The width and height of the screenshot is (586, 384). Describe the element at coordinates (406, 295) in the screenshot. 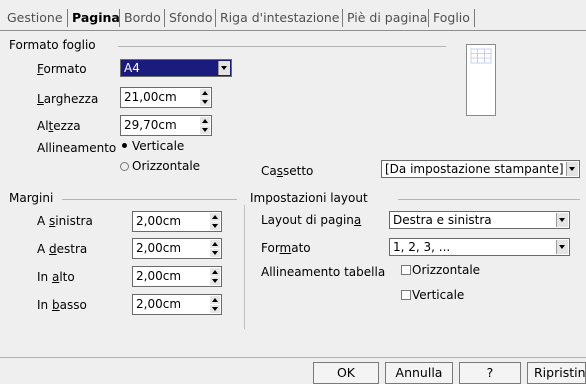

I see `vertical-checkbox` at that location.